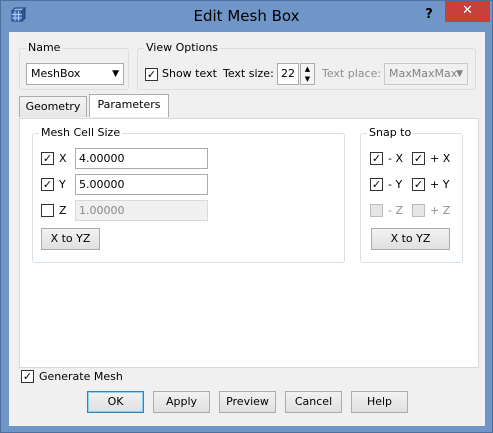 The image size is (493, 433). I want to click on y-label: Y, so click(62, 184).